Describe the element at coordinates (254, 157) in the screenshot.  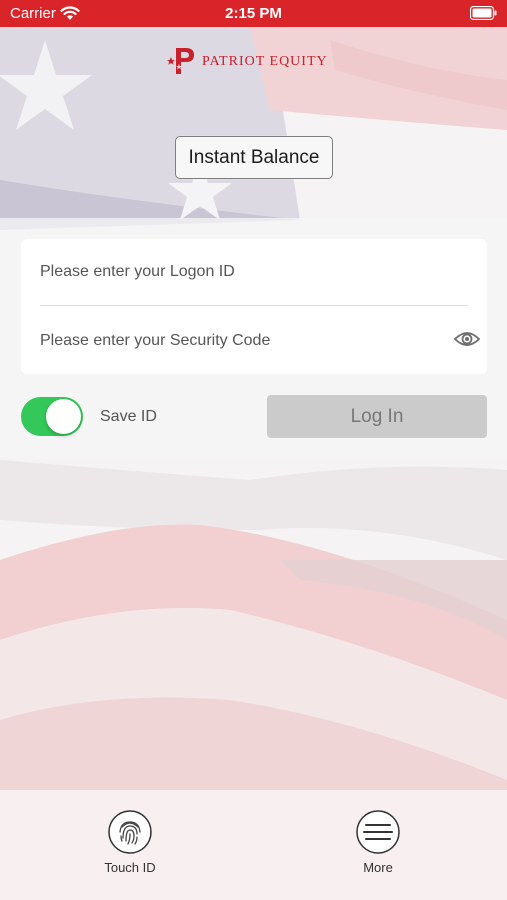
I see `instant-balance-button: Instant Balance` at that location.